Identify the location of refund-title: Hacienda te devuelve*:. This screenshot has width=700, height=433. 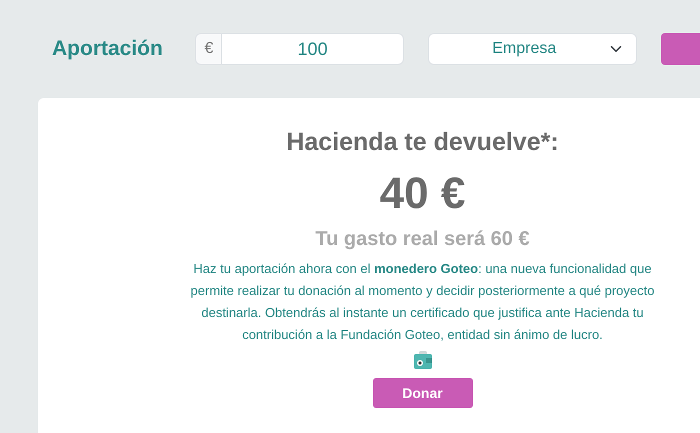
(422, 142).